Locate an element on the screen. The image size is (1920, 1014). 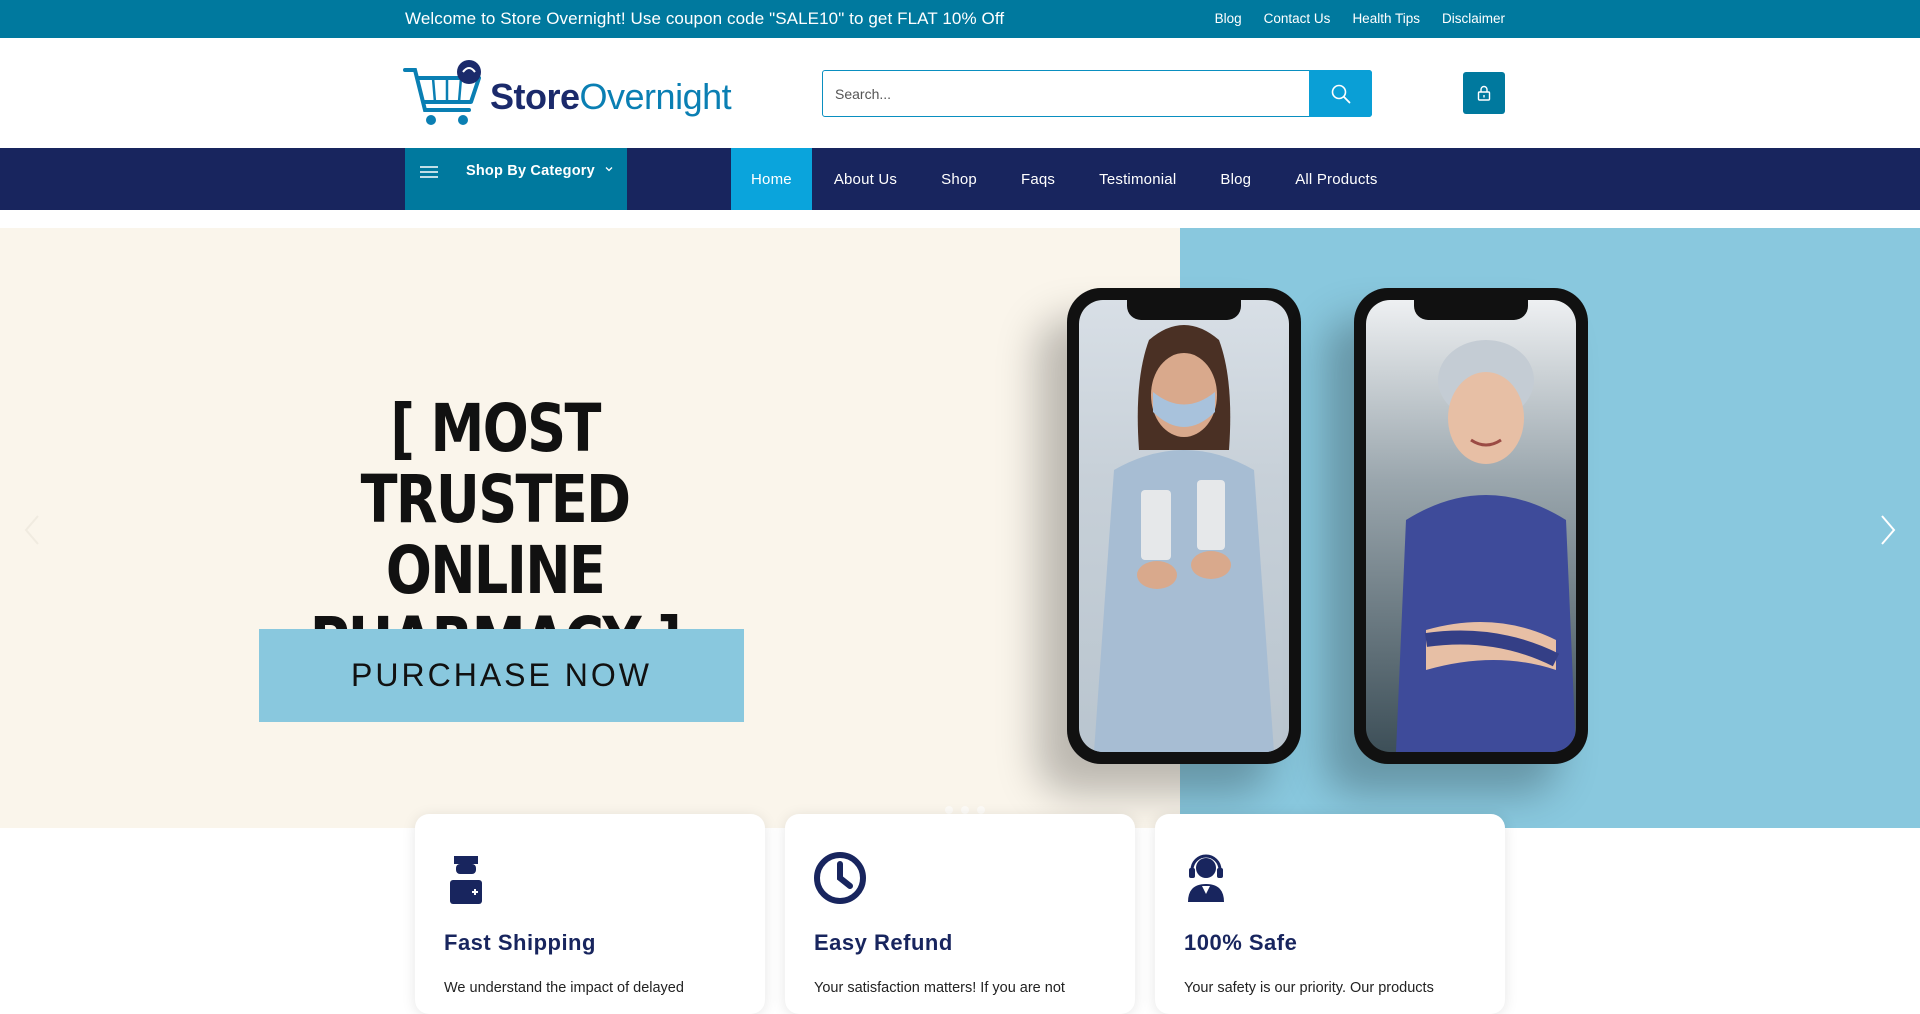
search-button is located at coordinates (1340, 93).